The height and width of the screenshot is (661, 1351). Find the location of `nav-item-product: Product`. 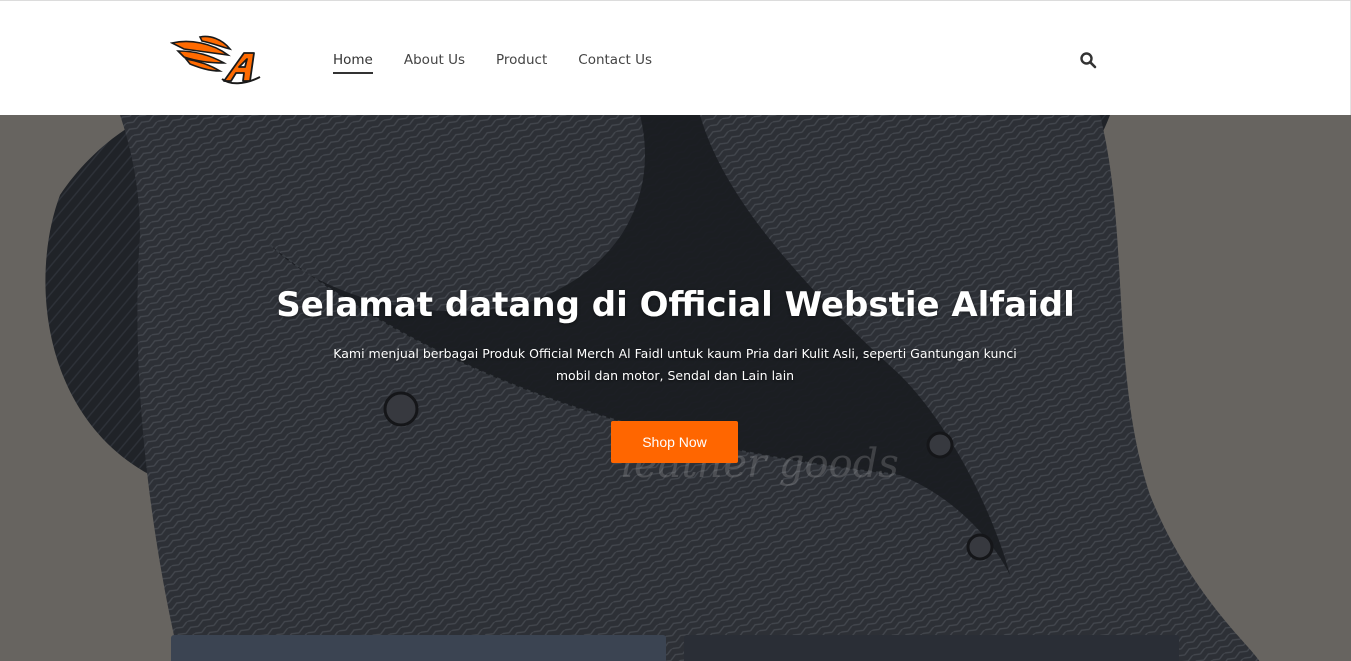

nav-item-product: Product is located at coordinates (521, 63).